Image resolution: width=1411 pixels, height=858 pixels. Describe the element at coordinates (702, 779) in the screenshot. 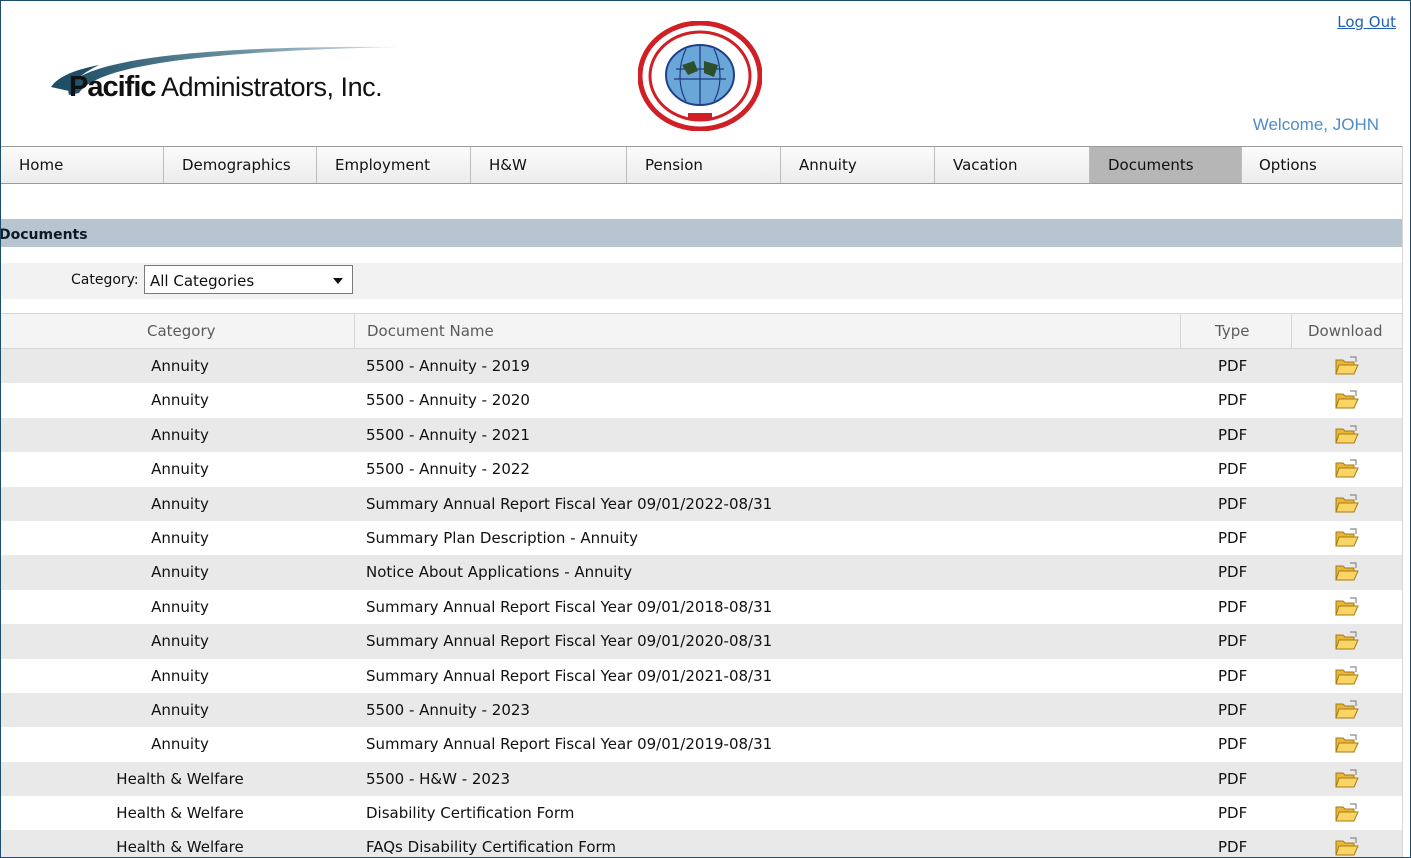

I see `table-row: Health & Welfare 5500 - H&W - 2023 PDF` at that location.